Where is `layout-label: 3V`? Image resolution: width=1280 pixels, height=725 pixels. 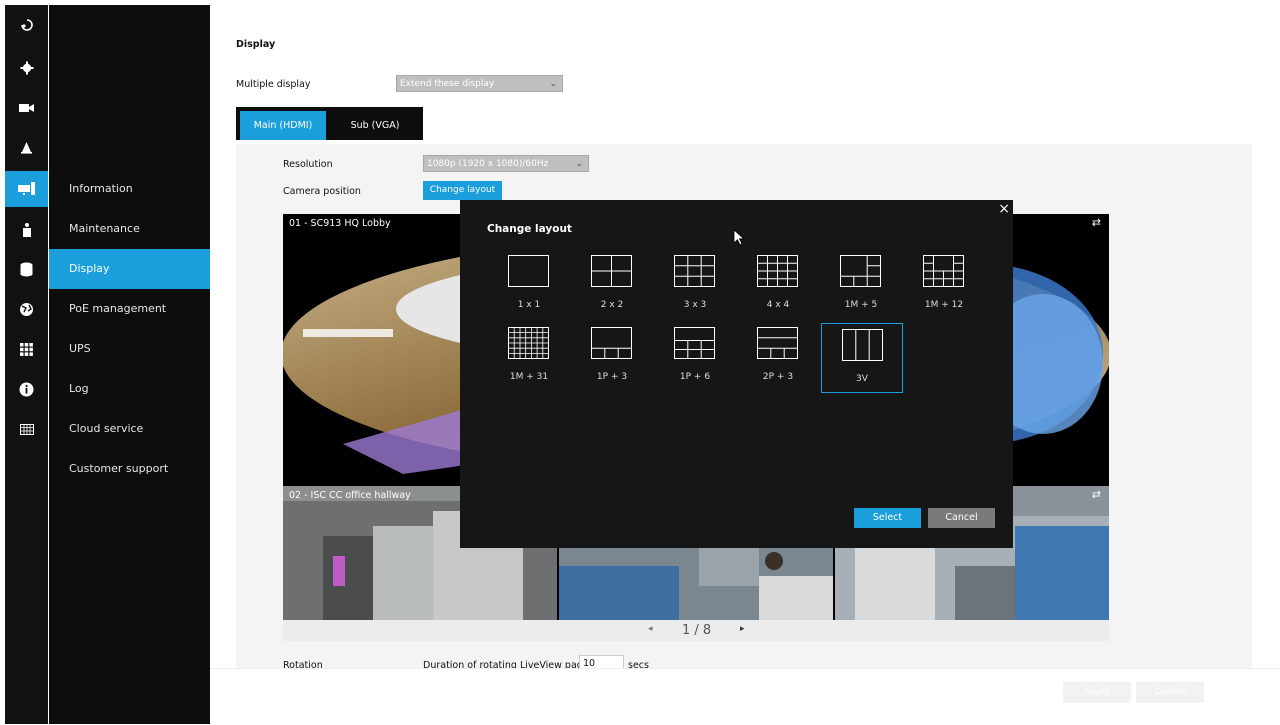
layout-label: 3V is located at coordinates (862, 379).